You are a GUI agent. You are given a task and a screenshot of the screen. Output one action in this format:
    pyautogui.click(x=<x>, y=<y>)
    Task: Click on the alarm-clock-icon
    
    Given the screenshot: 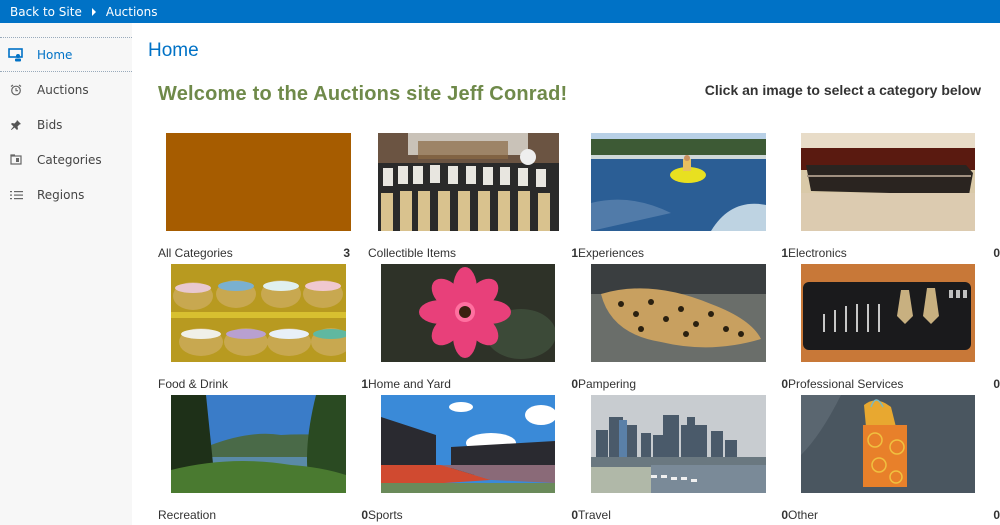 What is the action you would take?
    pyautogui.click(x=16, y=90)
    